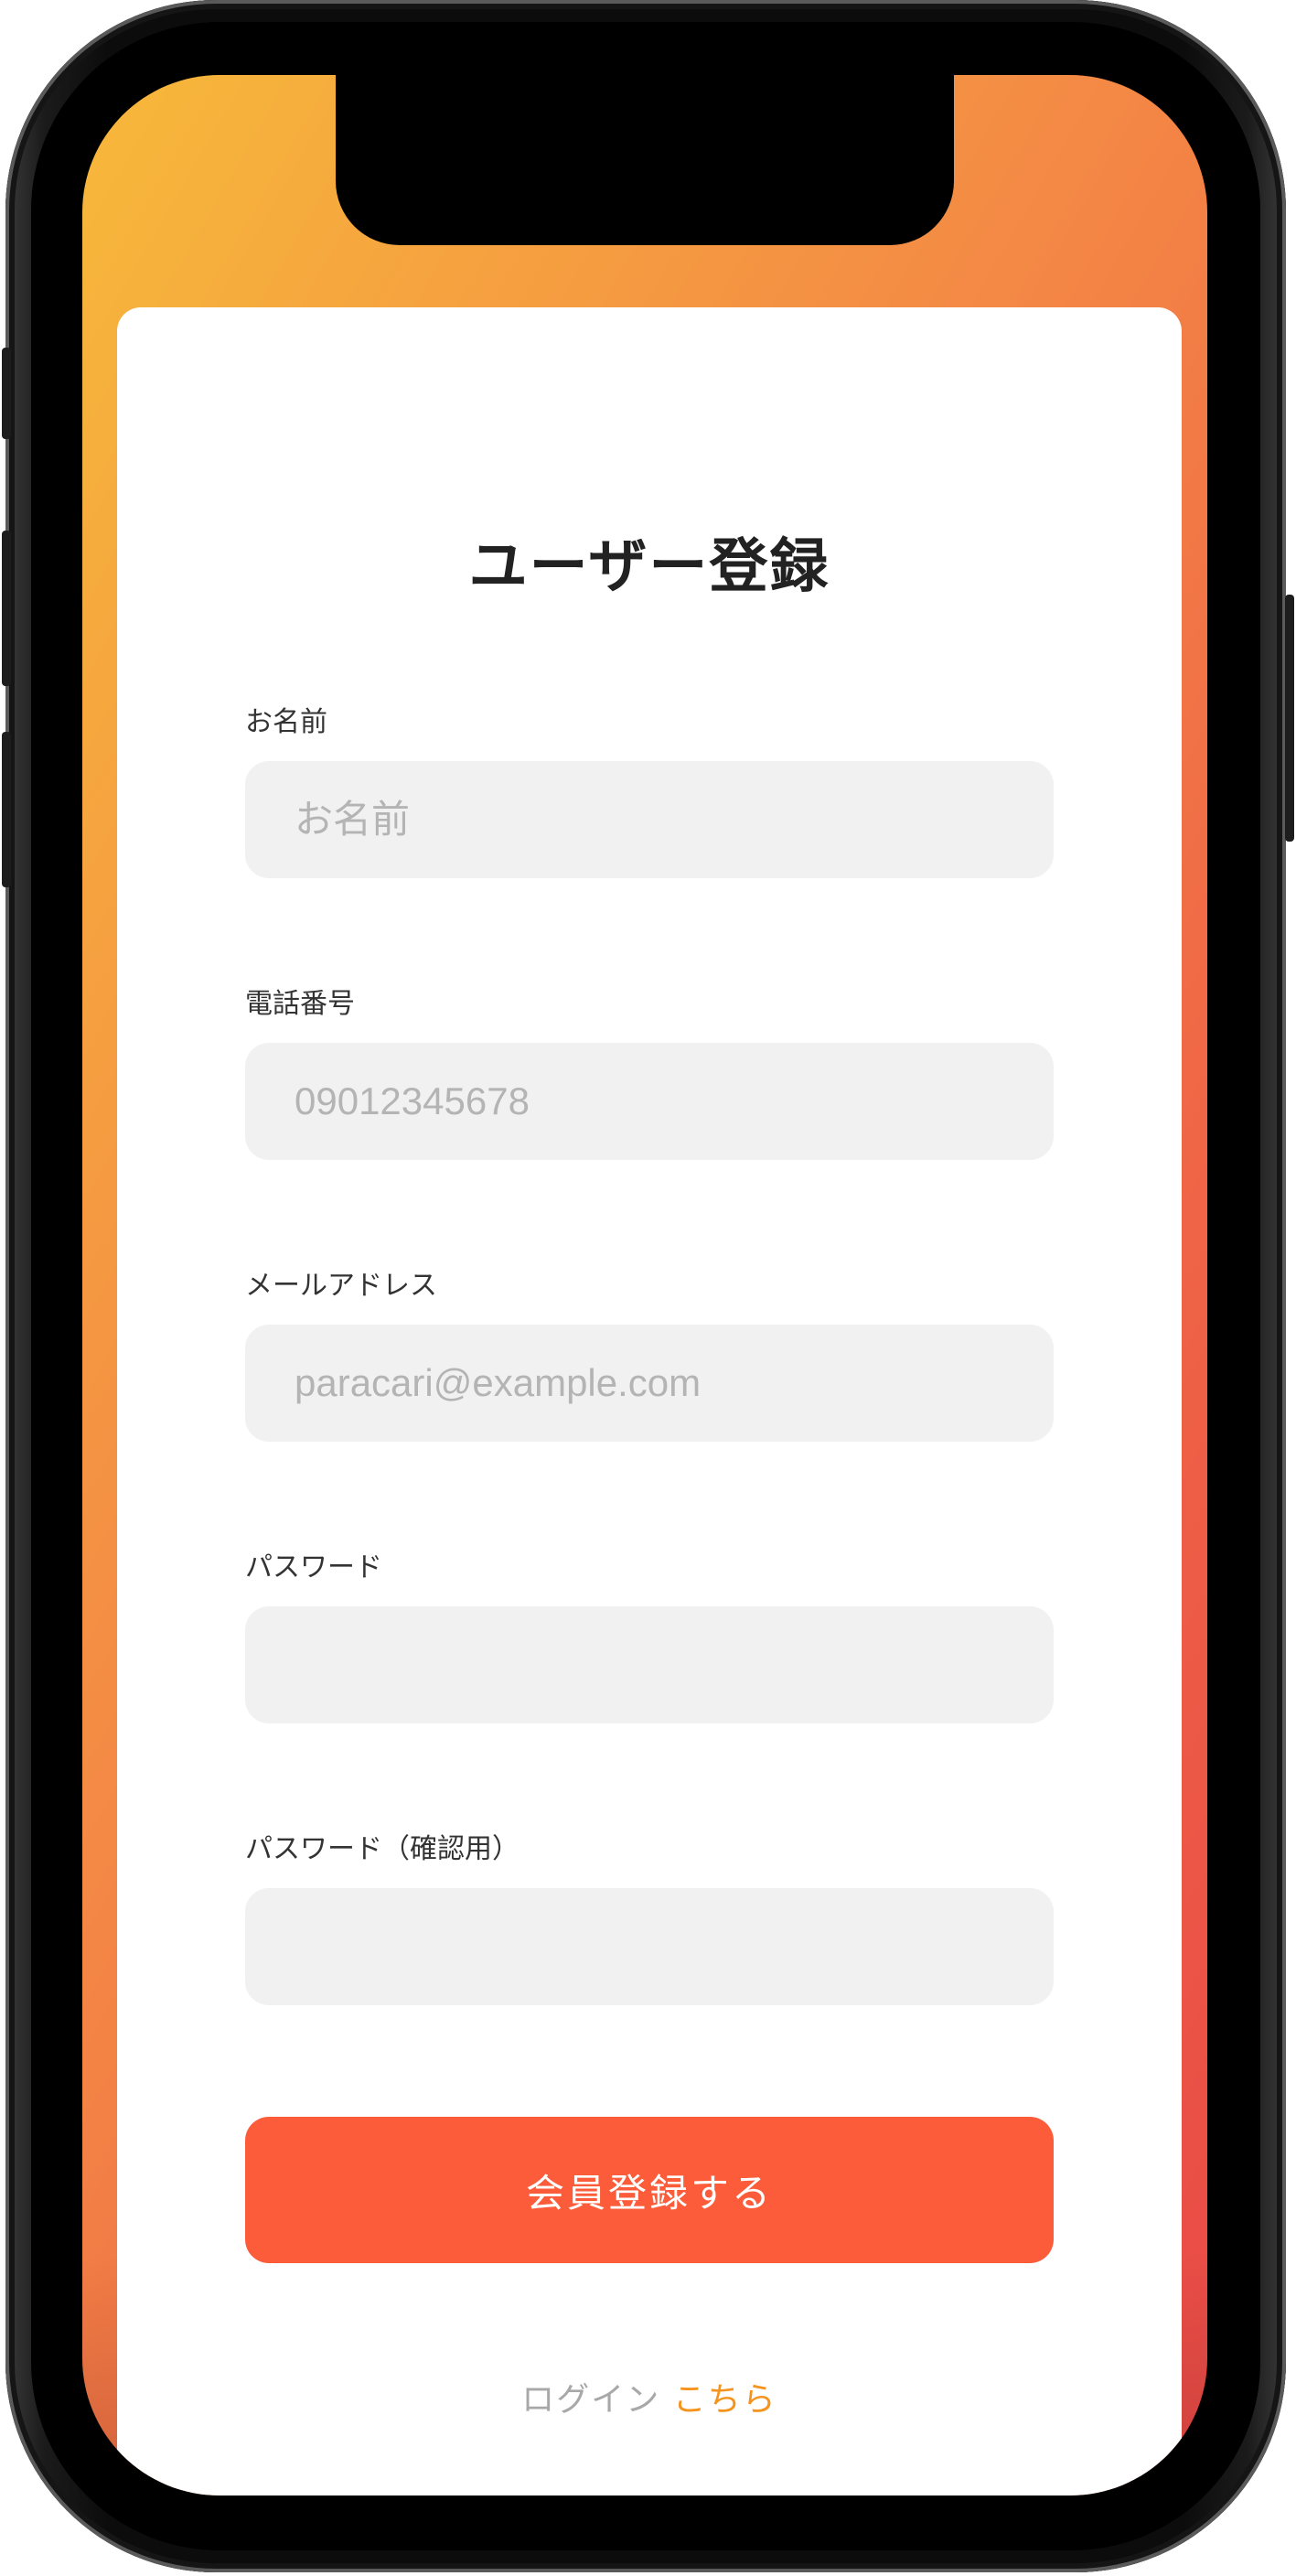 This screenshot has height=2576, width=1296. What do you see at coordinates (649, 2190) in the screenshot?
I see `register-button: 会員登録する` at bounding box center [649, 2190].